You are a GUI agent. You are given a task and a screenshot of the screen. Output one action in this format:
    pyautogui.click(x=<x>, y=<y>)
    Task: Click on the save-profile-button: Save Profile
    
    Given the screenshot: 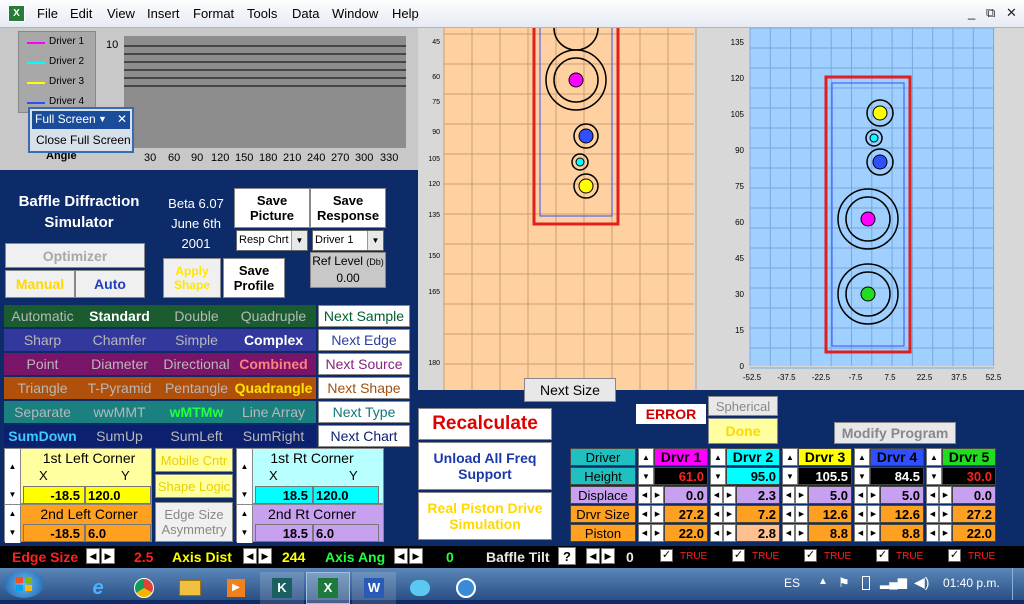 What is the action you would take?
    pyautogui.click(x=254, y=278)
    